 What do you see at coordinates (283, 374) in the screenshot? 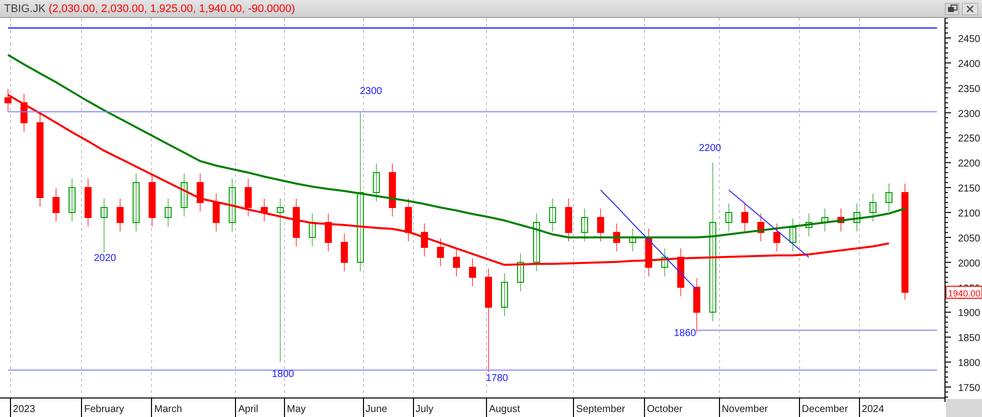
I see `price-annotation: 1800` at bounding box center [283, 374].